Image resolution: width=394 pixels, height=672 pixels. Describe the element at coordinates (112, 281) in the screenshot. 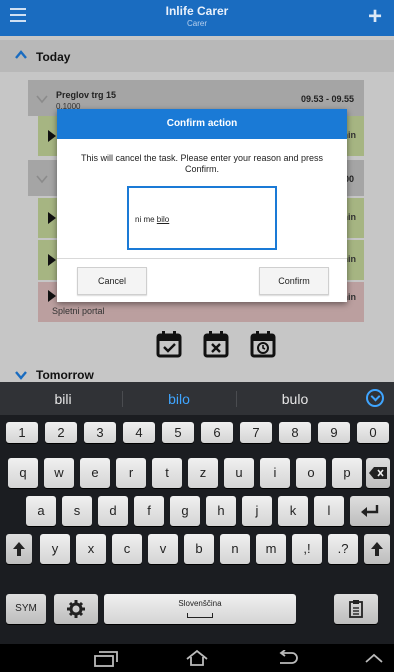

I see `cancel-button: Cancel` at that location.